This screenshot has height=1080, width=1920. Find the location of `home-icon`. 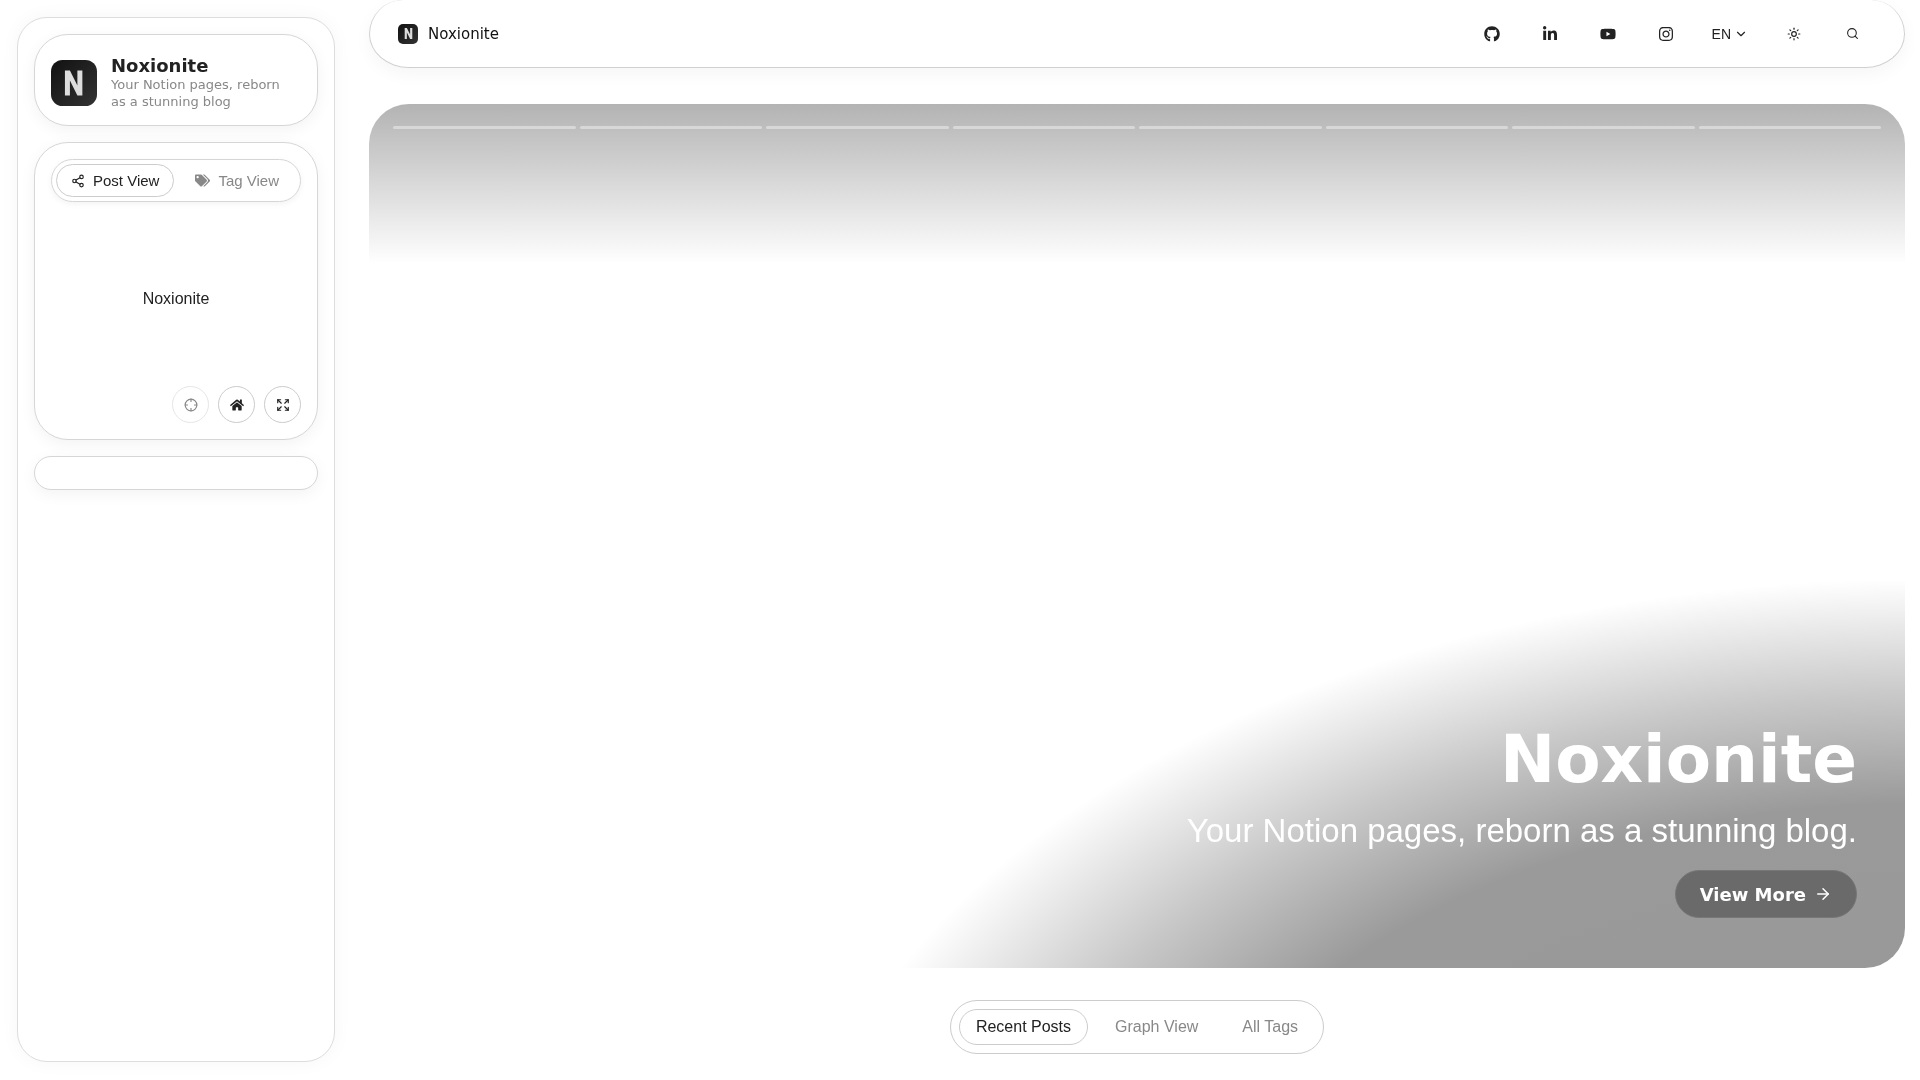

home-icon is located at coordinates (236, 404).